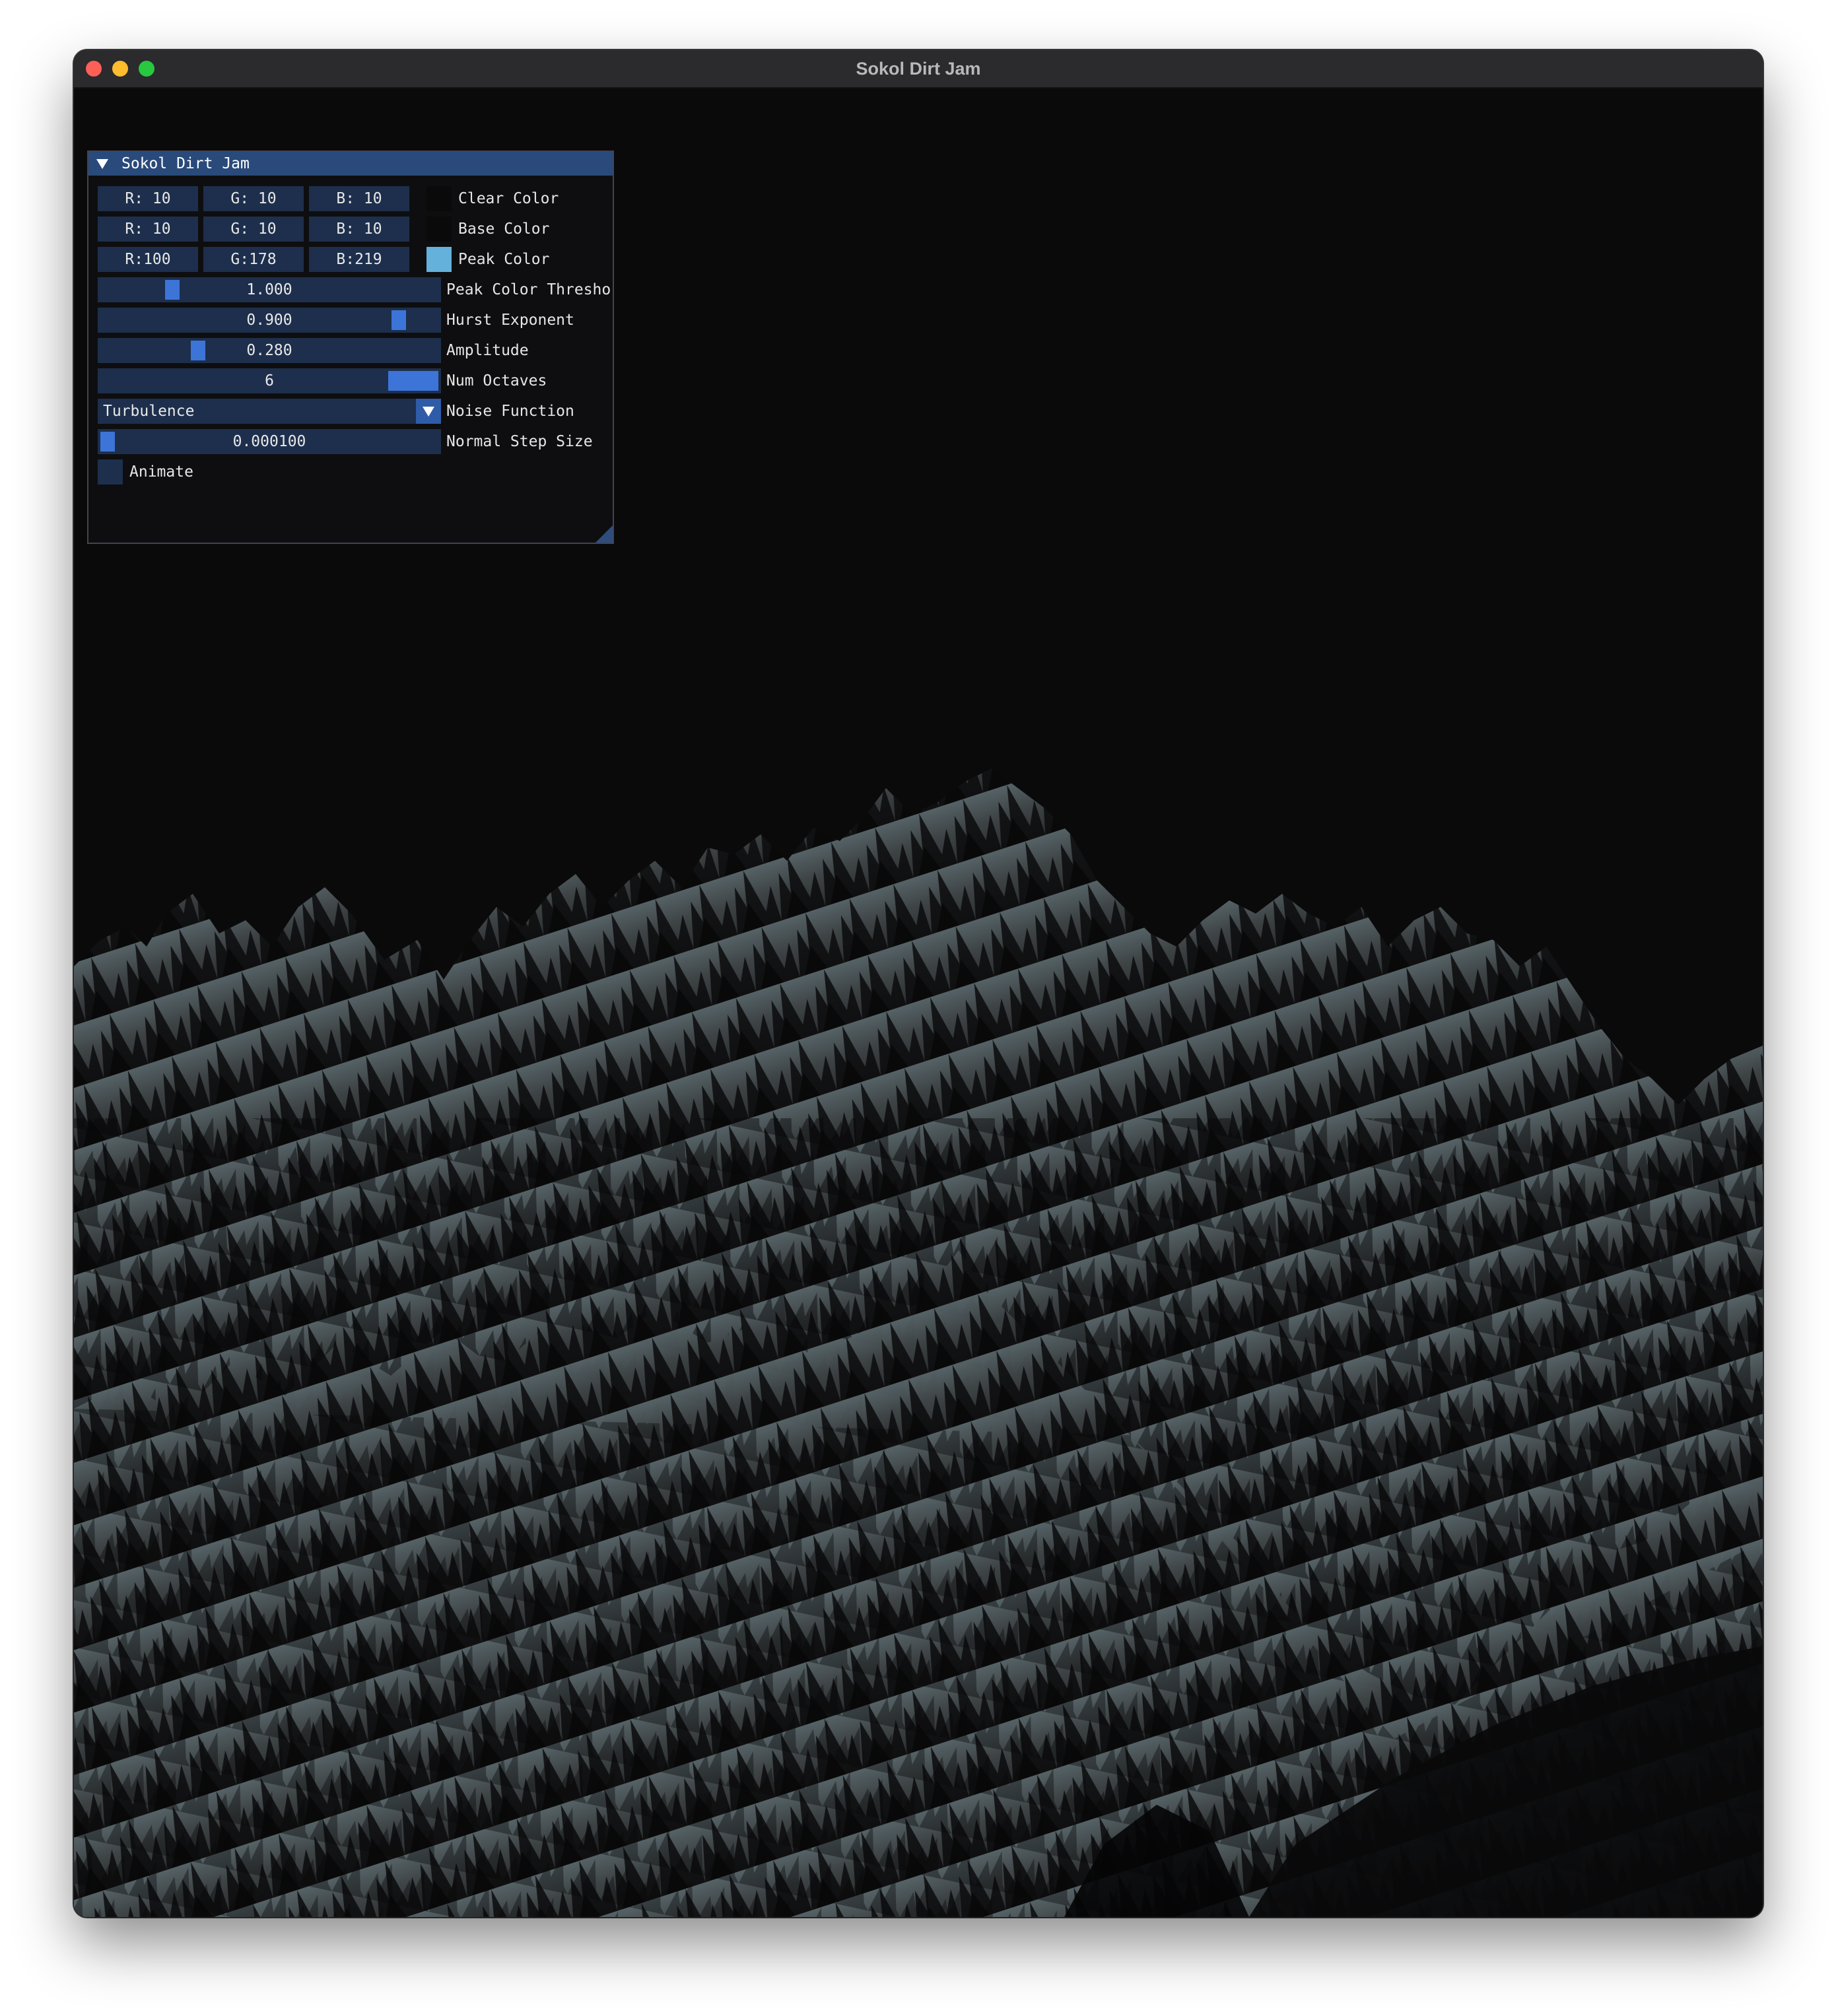  Describe the element at coordinates (359, 229) in the screenshot. I see `base-color-b-field: B: 10` at that location.